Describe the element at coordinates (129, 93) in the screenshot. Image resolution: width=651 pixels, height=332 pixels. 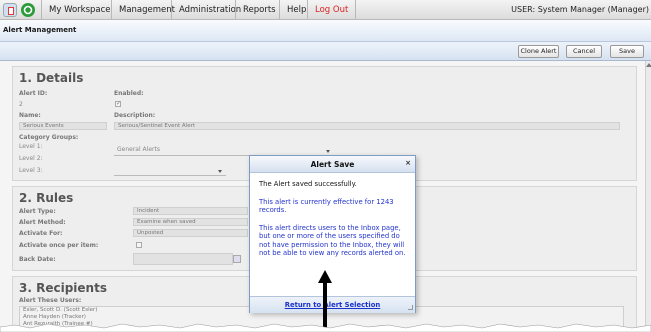
I see `enabled-label: Enabled:` at that location.